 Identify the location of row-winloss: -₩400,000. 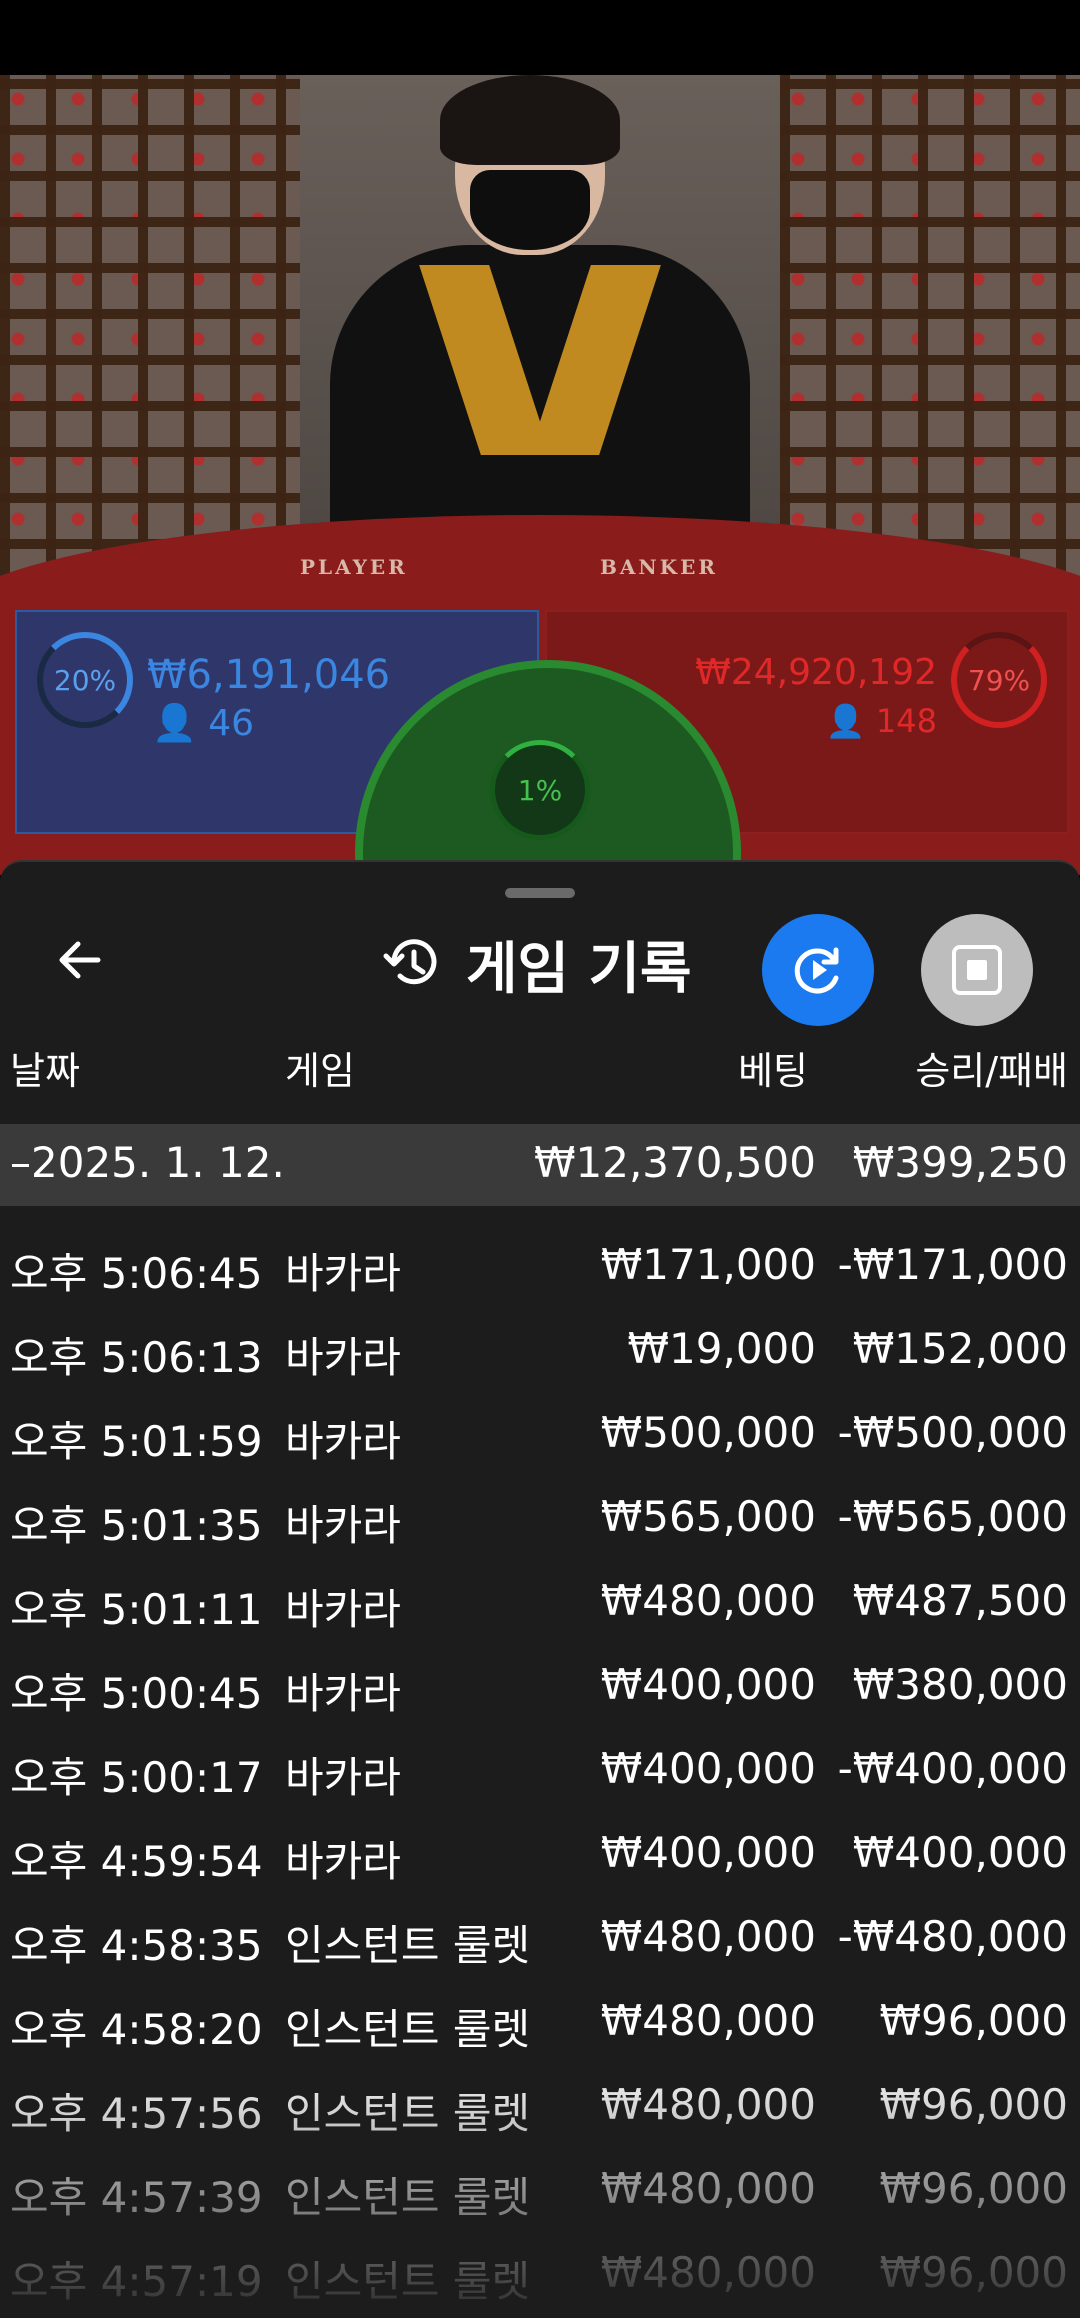
(952, 1768).